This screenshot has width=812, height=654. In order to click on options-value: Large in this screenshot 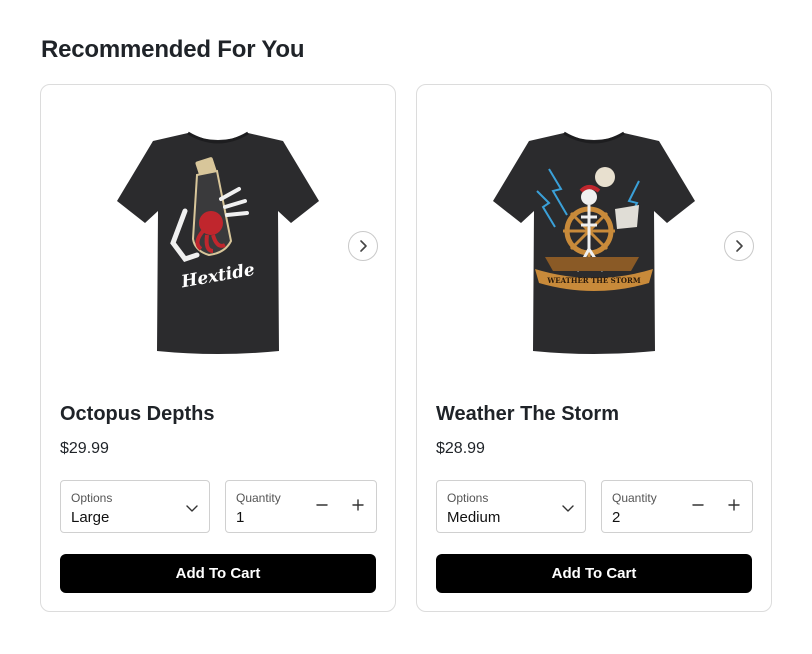, I will do `click(90, 517)`.